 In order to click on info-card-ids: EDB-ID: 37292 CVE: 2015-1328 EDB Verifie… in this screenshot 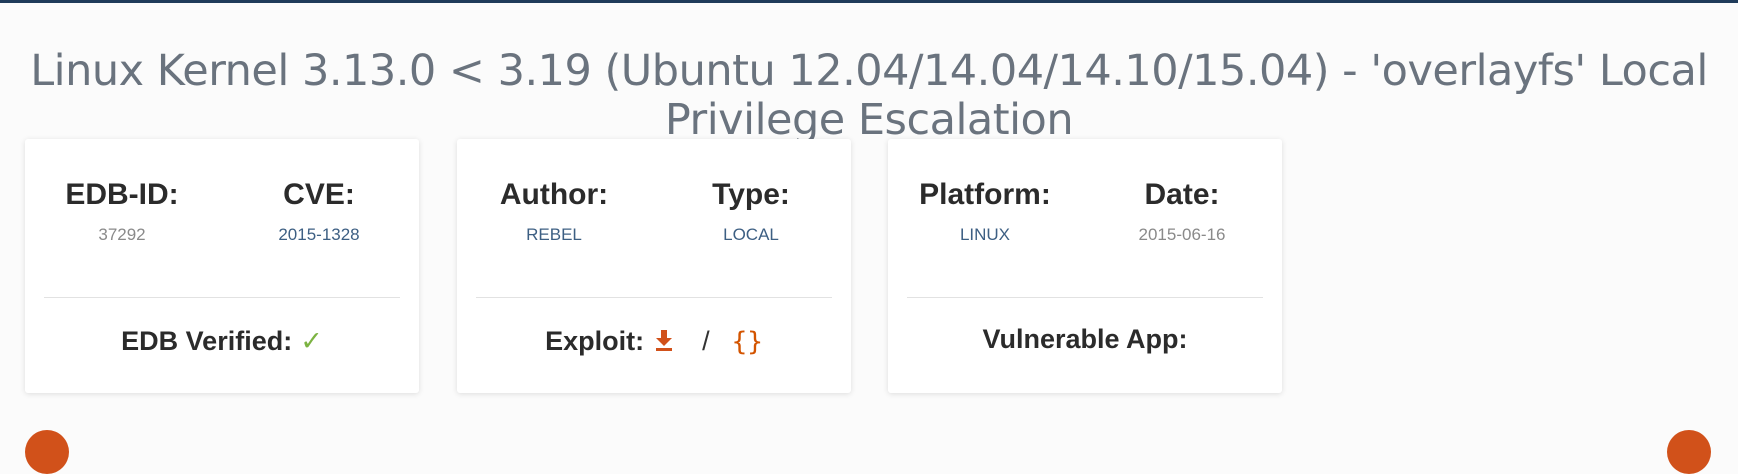, I will do `click(222, 266)`.